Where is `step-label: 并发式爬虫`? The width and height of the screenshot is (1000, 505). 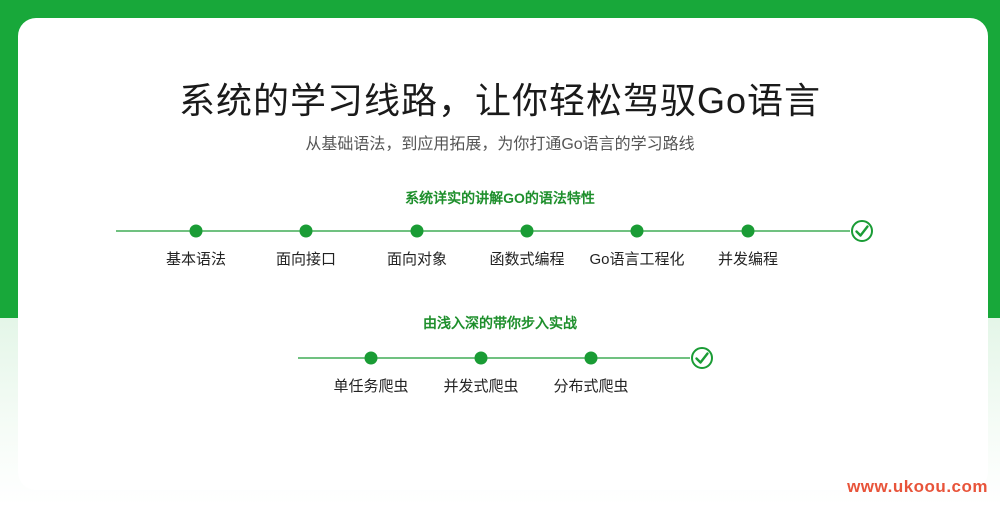
step-label: 并发式爬虫 is located at coordinates (481, 386).